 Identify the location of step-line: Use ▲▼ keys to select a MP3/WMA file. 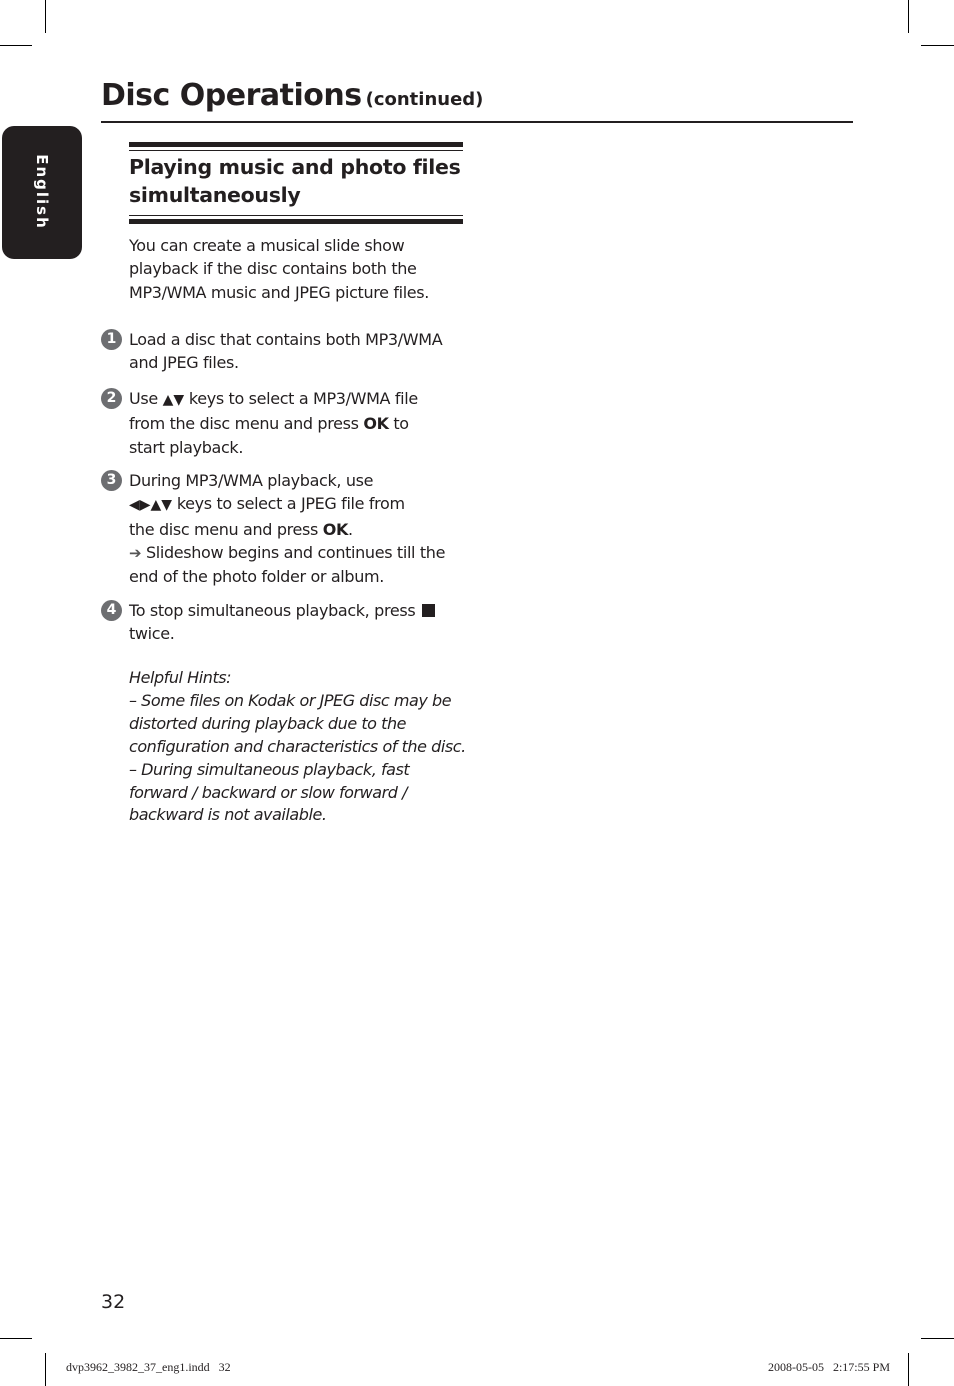
(273, 399).